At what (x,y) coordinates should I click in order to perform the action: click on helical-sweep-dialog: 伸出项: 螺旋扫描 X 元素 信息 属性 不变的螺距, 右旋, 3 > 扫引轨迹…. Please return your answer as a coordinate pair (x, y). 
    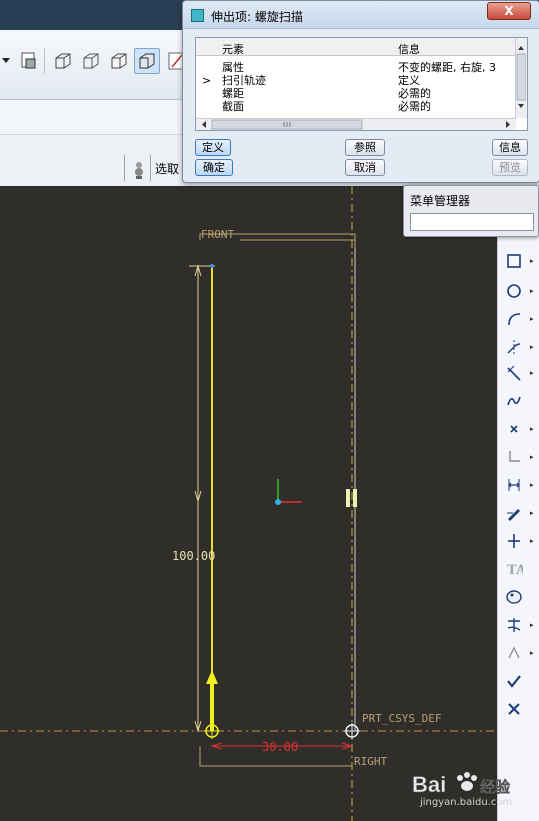
    Looking at the image, I should click on (360, 91).